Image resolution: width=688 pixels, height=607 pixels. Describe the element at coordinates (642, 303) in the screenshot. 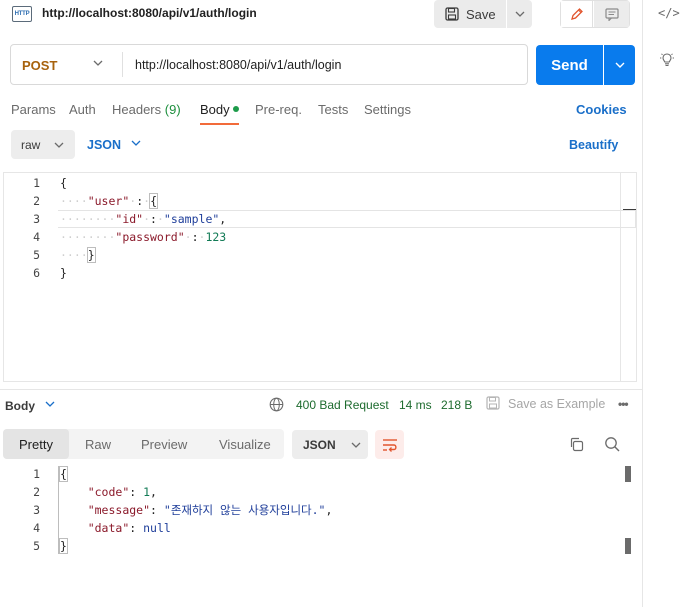

I see `right-sidebar-divider` at that location.